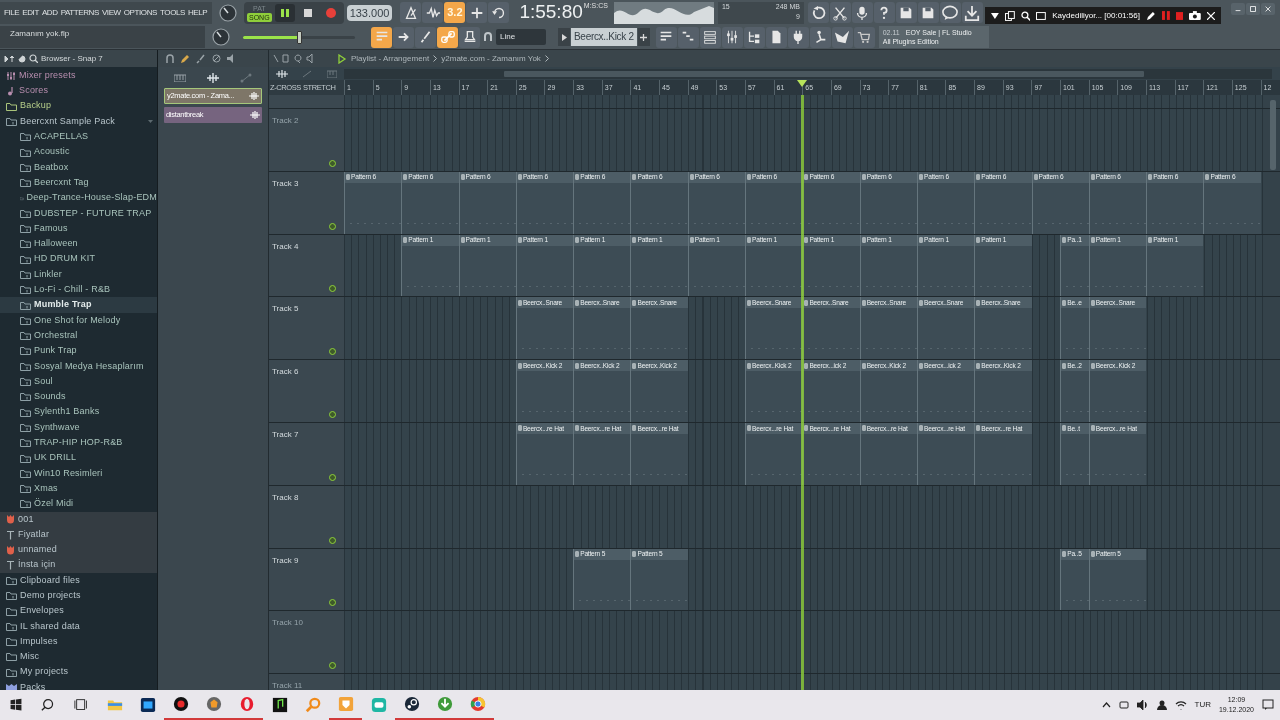  Describe the element at coordinates (56, 335) in the screenshot. I see `item-label: Orchestral` at that location.